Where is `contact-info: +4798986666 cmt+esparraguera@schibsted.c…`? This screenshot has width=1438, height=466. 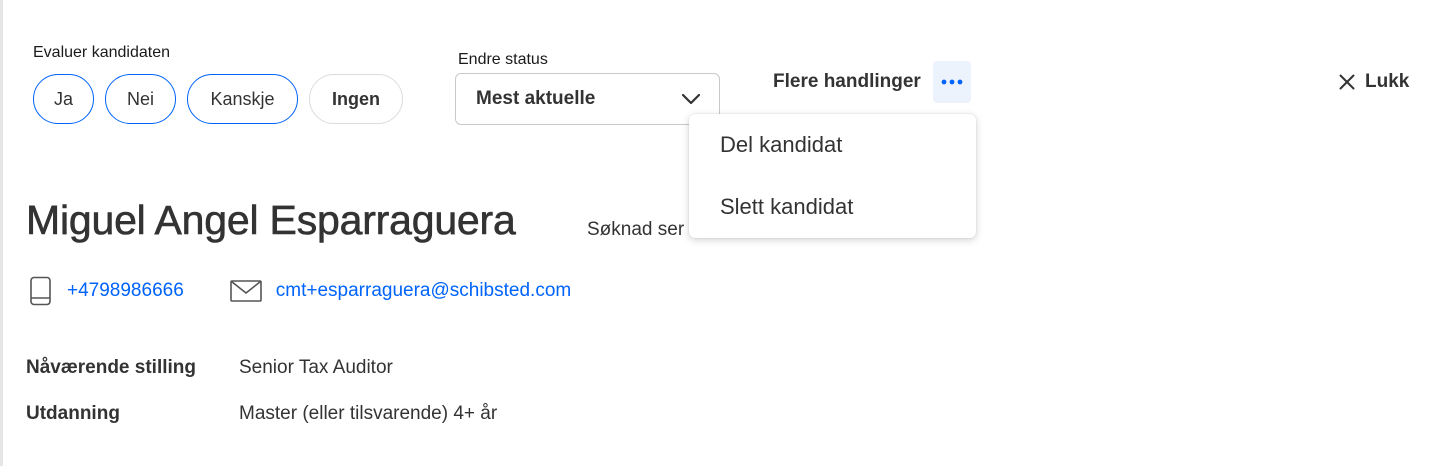 contact-info: +4798986666 cmt+esparraguera@schibsted.c… is located at coordinates (300, 291).